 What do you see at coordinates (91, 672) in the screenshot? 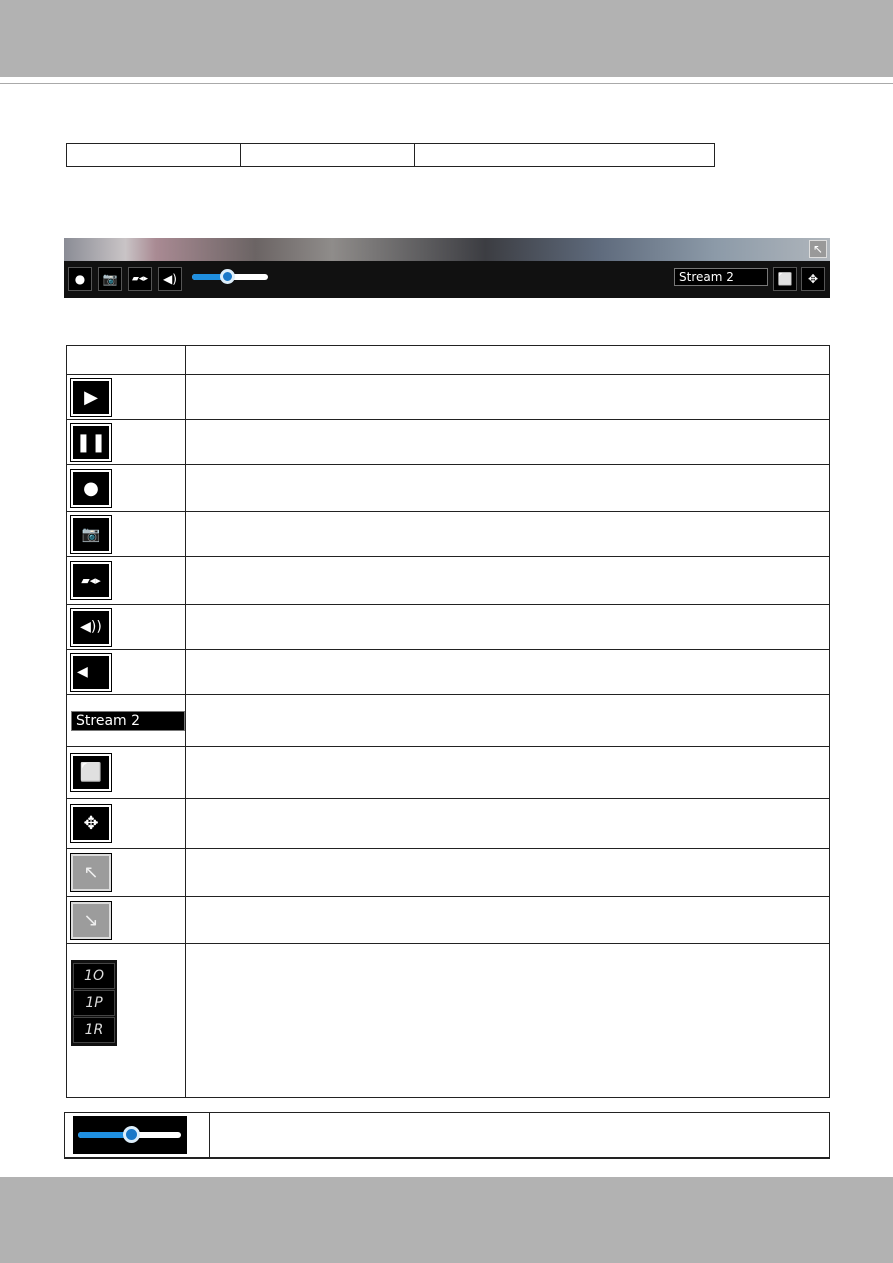
I see `mute-icon: ◀` at bounding box center [91, 672].